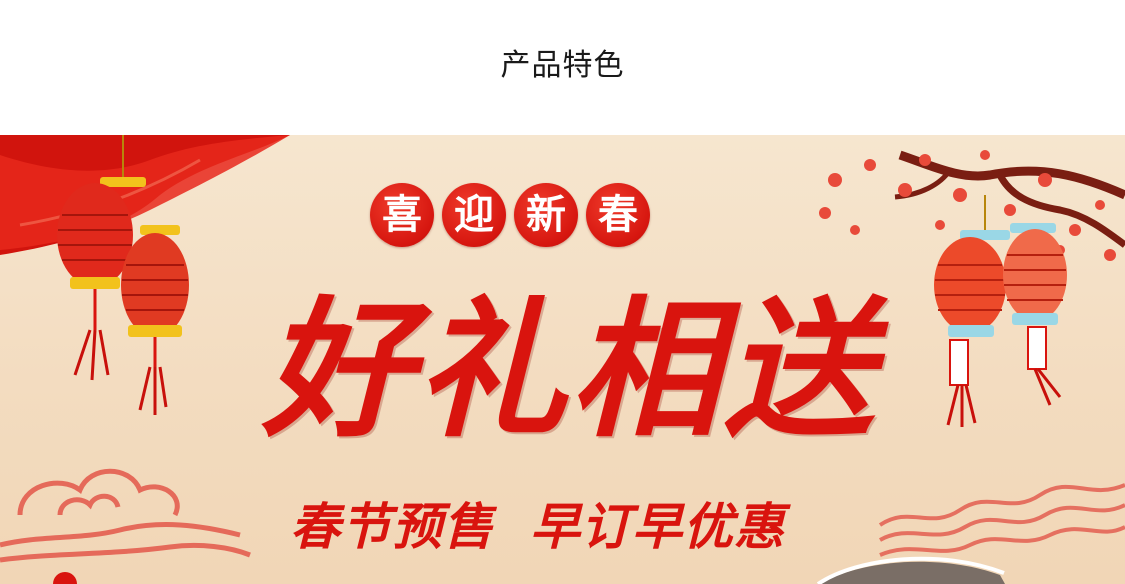 The width and height of the screenshot is (1125, 584). Describe the element at coordinates (510, 215) in the screenshot. I see `greeting-circles: 喜 迎 新 春` at that location.